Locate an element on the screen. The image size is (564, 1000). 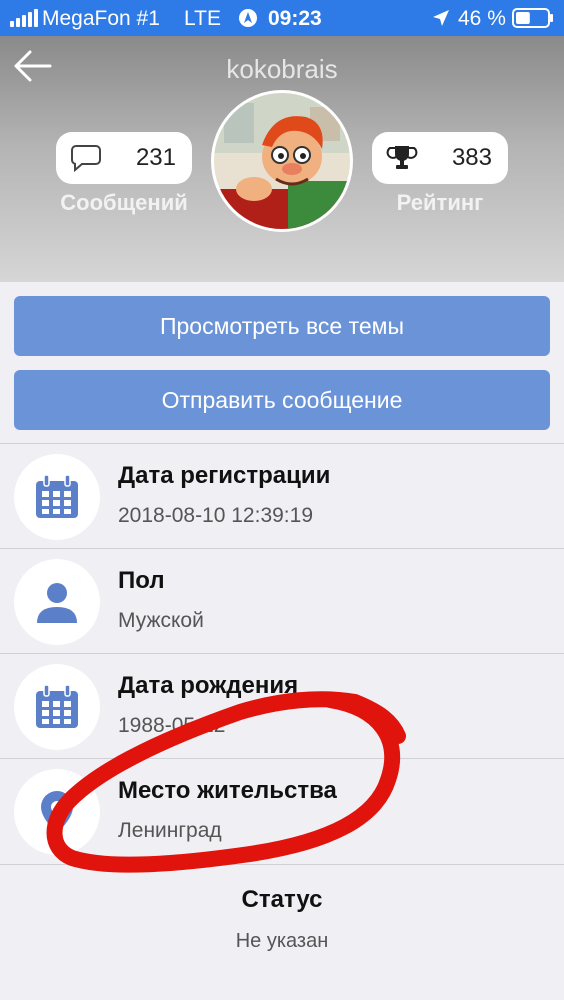
messages-label: Сообщений is located at coordinates (124, 202).